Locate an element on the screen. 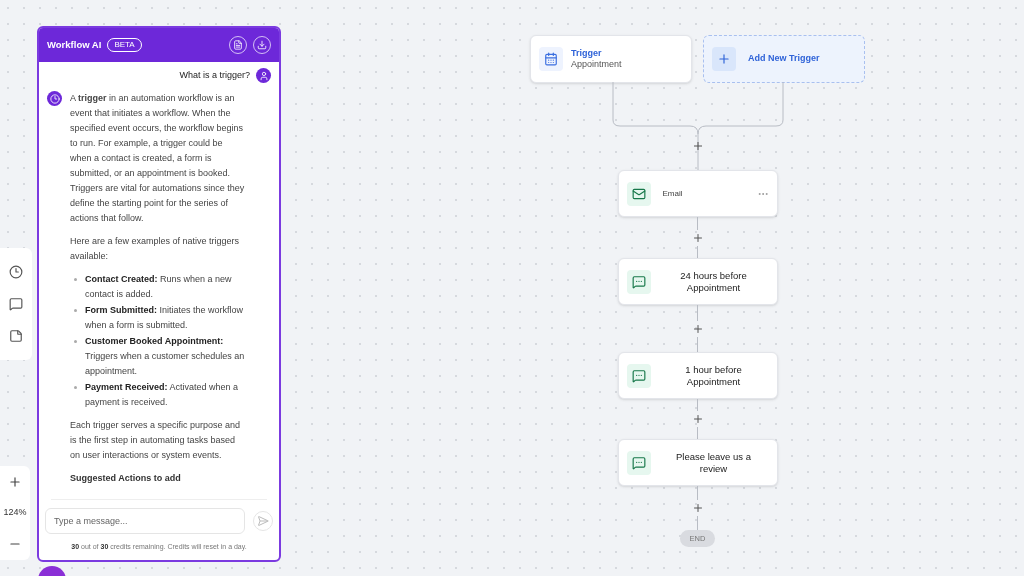 This screenshot has width=1024, height=576. add-trigger-button: Add New Trigger is located at coordinates (784, 59).